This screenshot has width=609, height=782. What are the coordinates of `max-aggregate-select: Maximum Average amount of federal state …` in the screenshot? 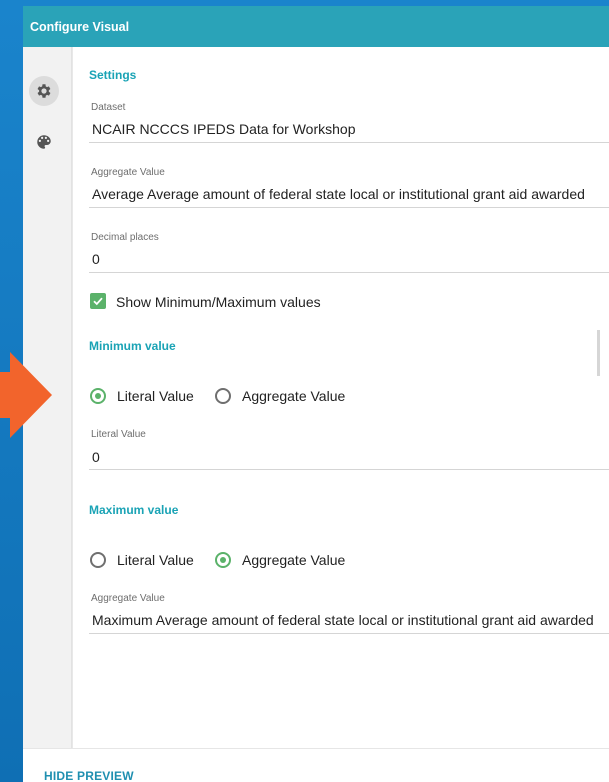 It's located at (343, 620).